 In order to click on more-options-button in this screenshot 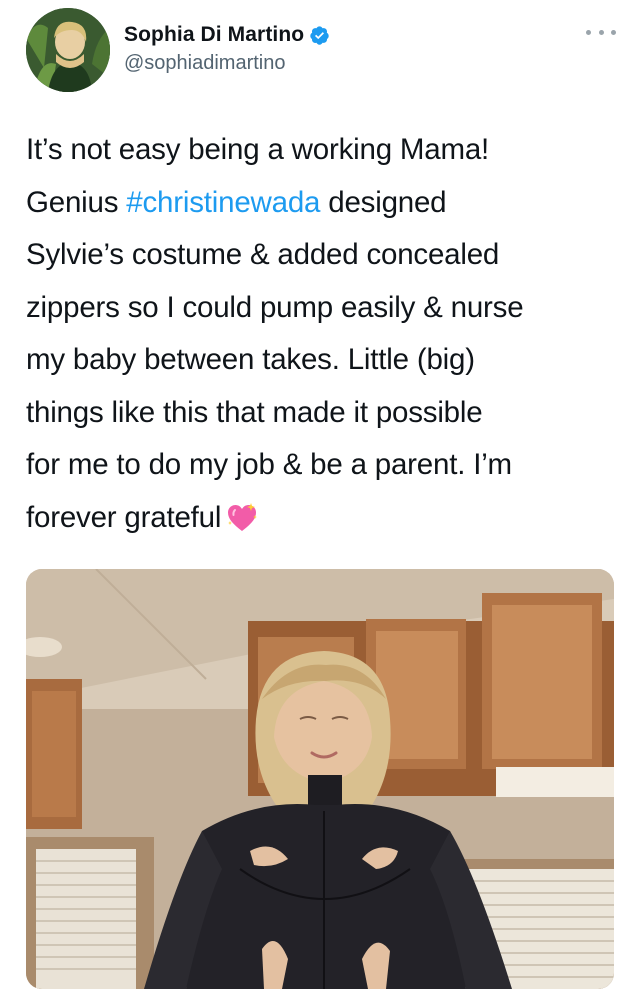, I will do `click(601, 32)`.